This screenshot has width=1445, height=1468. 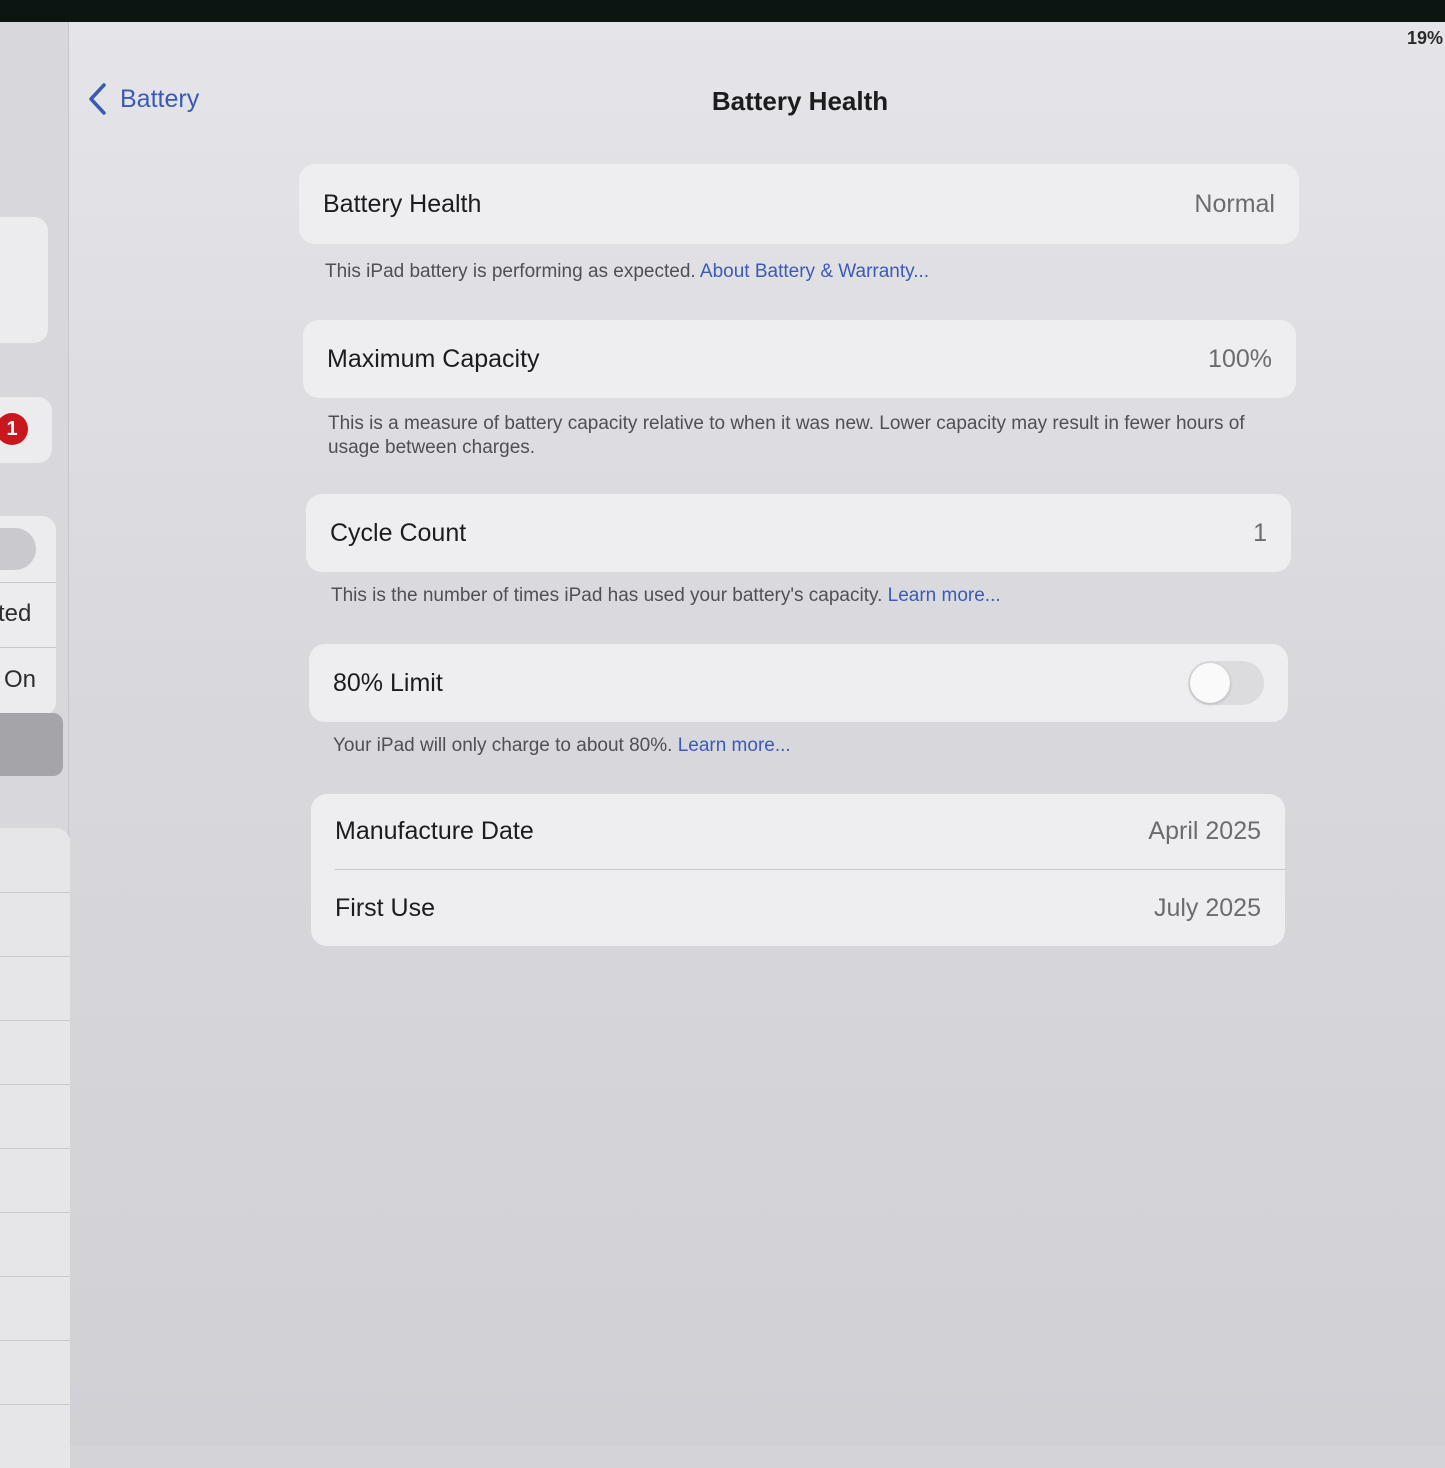 What do you see at coordinates (798, 908) in the screenshot?
I see `first-use-row: First Use July 2025` at bounding box center [798, 908].